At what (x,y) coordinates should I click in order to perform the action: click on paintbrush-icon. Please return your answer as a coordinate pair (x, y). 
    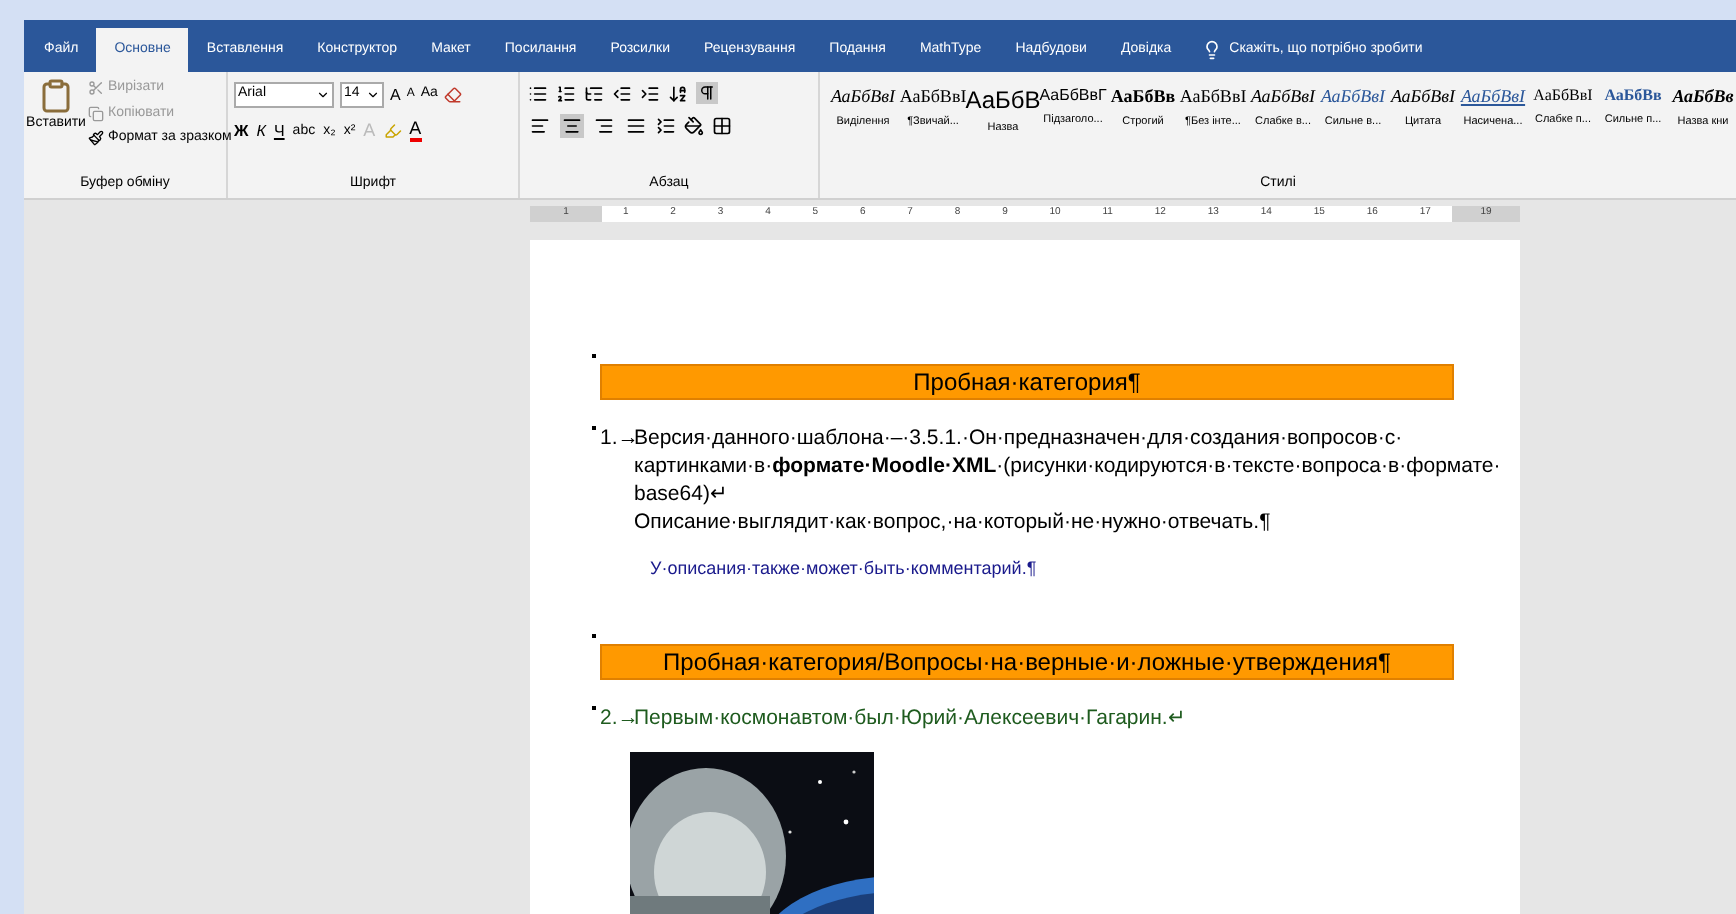
    Looking at the image, I should click on (96, 138).